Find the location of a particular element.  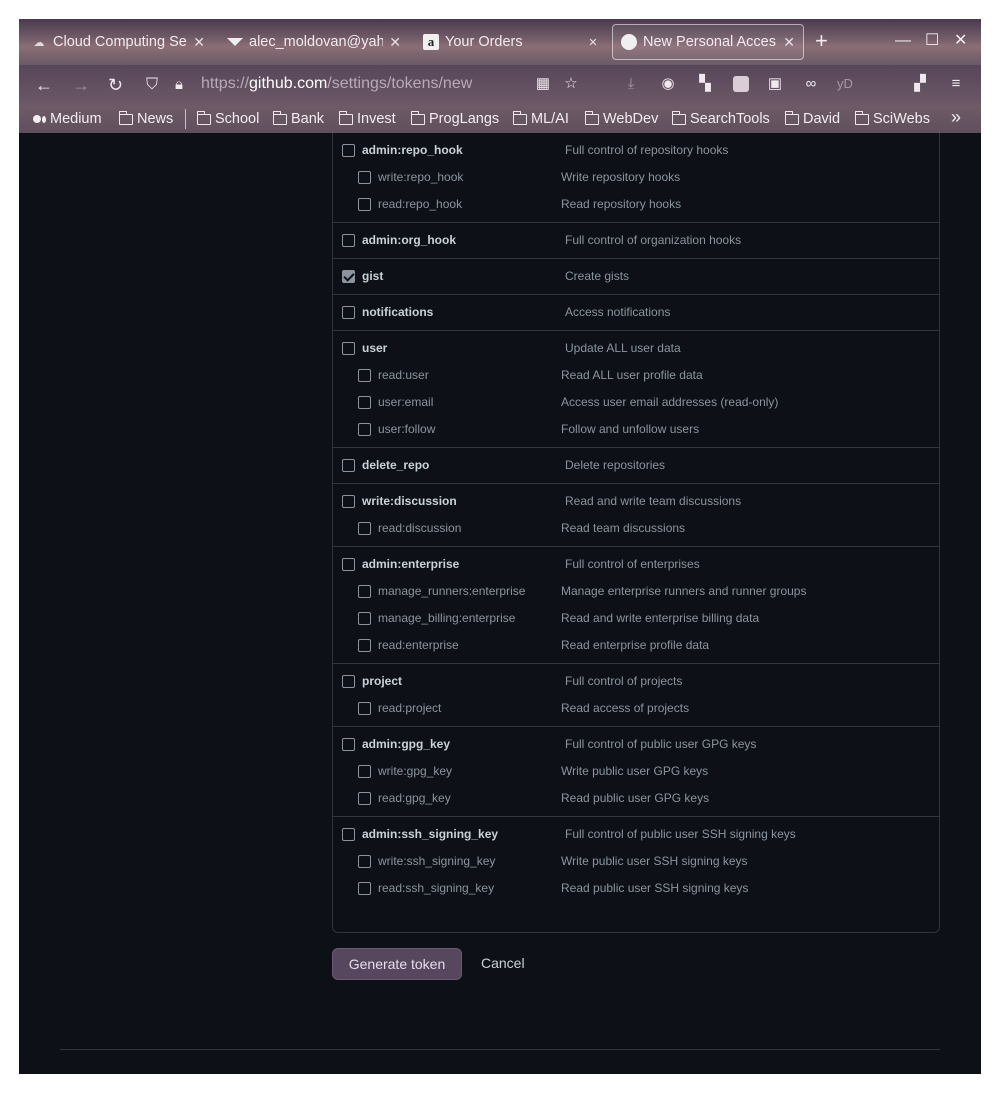

bookmark-sciwebs: SciWebs is located at coordinates (892, 119).